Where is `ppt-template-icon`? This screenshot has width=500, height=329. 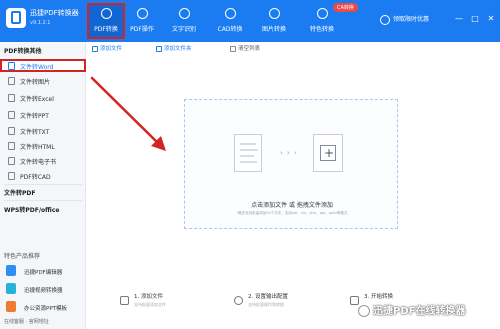 ppt-template-icon is located at coordinates (11, 306).